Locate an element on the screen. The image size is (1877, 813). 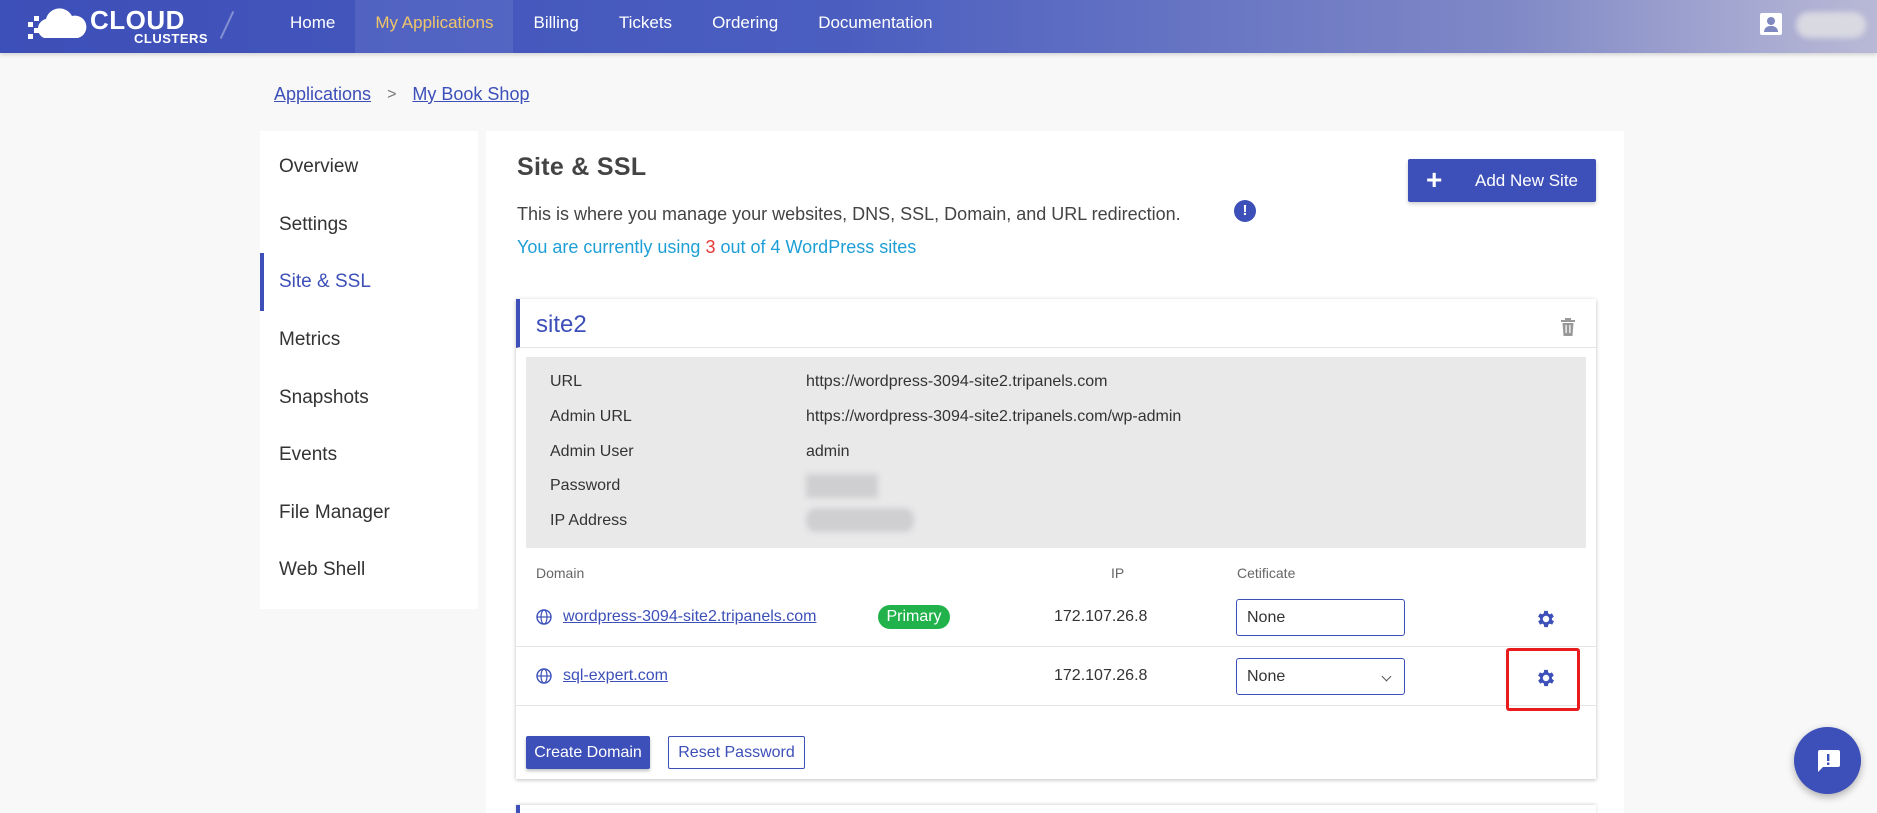
sidebar-item-overview: Overview is located at coordinates (369, 167).